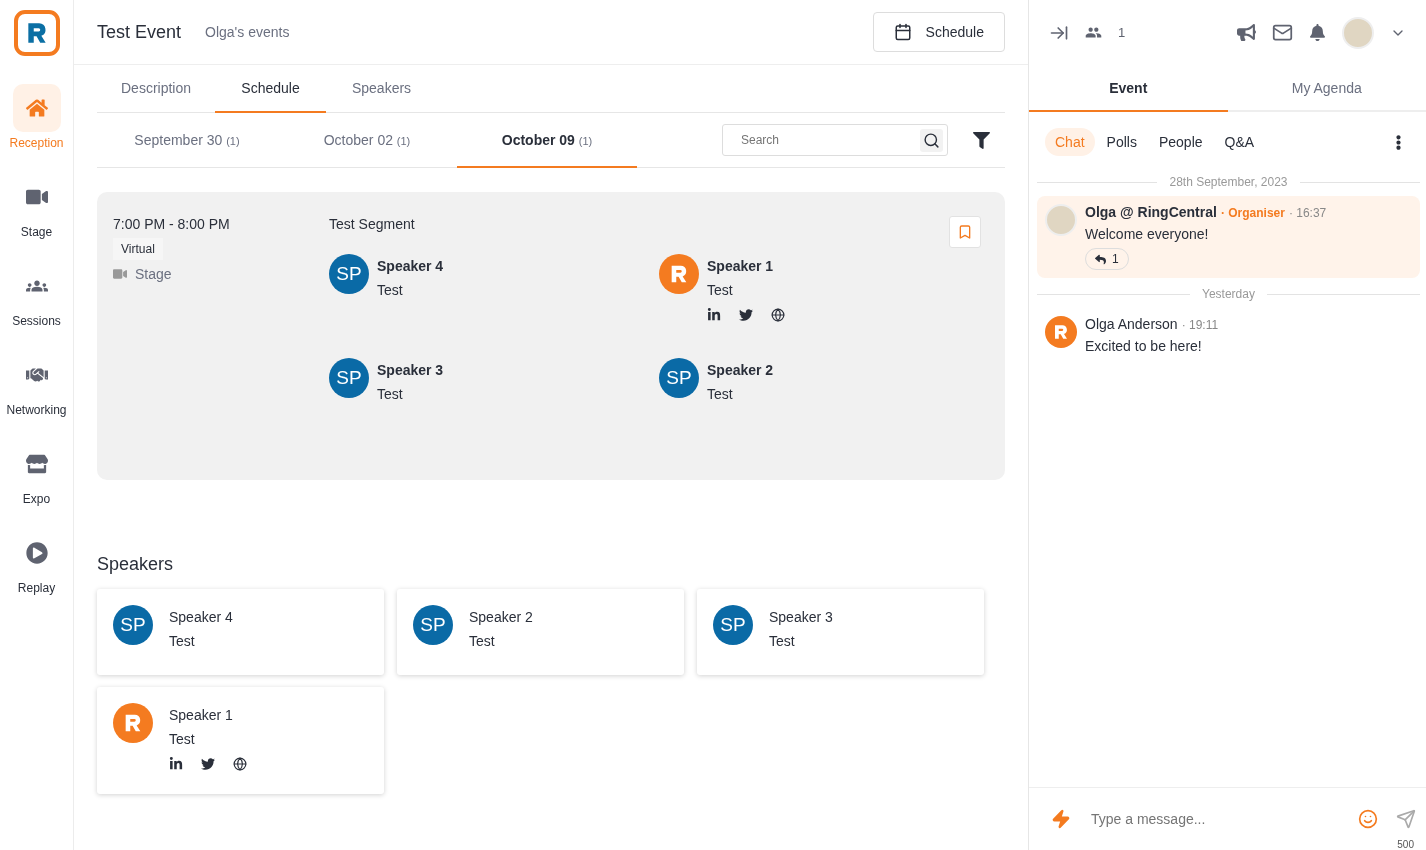 The image size is (1426, 850). What do you see at coordinates (153, 274) in the screenshot?
I see `session-location: Stage` at bounding box center [153, 274].